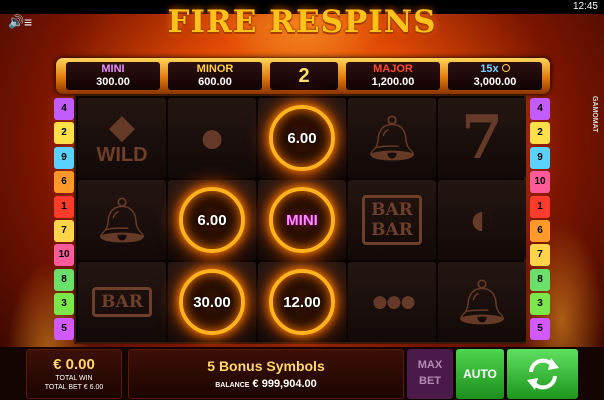 Image resolution: width=604 pixels, height=400 pixels. I want to click on respins-counter: 2, so click(304, 76).